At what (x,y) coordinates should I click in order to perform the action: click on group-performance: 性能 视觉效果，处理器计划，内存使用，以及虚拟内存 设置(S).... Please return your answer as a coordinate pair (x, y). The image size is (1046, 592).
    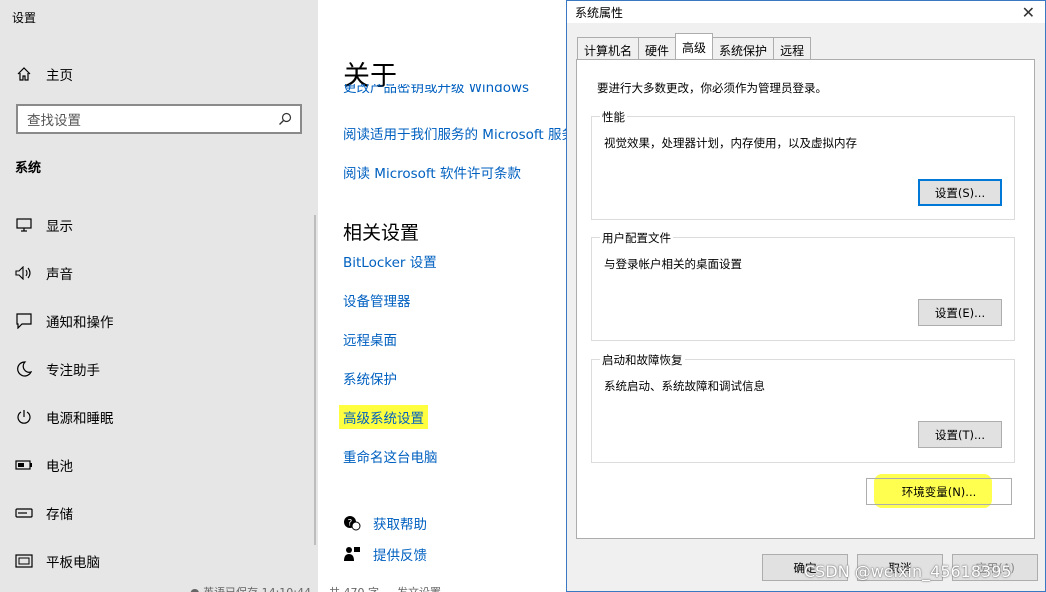
    Looking at the image, I should click on (803, 164).